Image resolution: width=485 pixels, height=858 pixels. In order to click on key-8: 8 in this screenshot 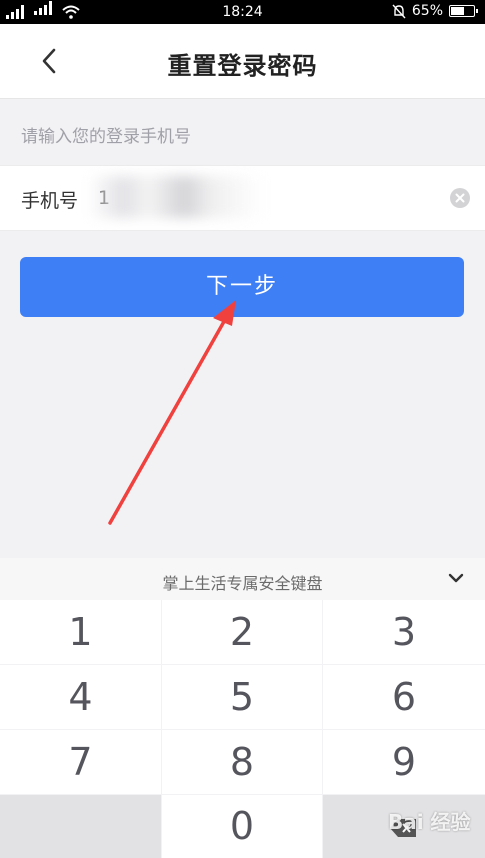, I will do `click(242, 762)`.